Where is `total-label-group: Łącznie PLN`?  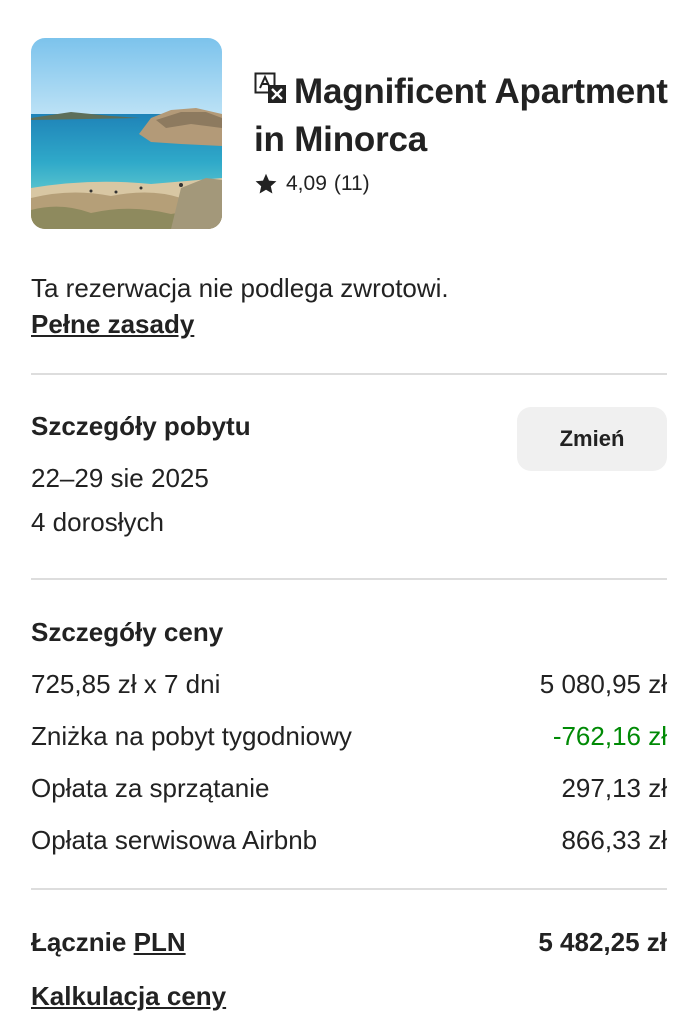
total-label-group: Łącznie PLN is located at coordinates (108, 942).